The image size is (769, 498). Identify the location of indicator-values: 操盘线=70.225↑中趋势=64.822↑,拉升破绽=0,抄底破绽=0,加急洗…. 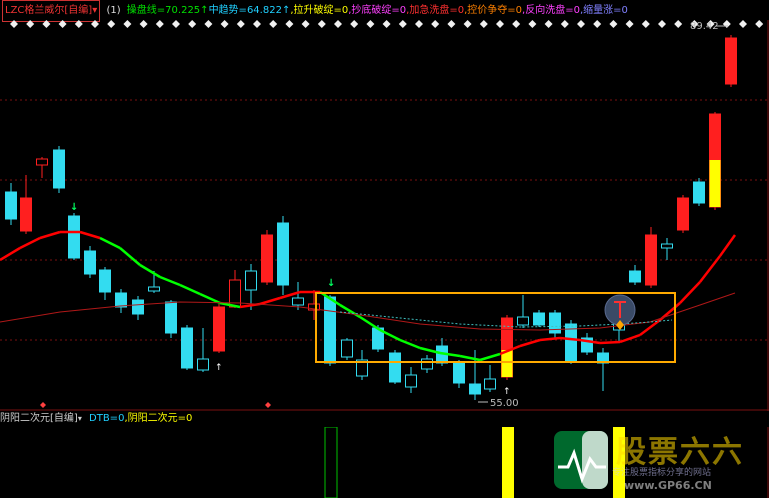
(377, 11).